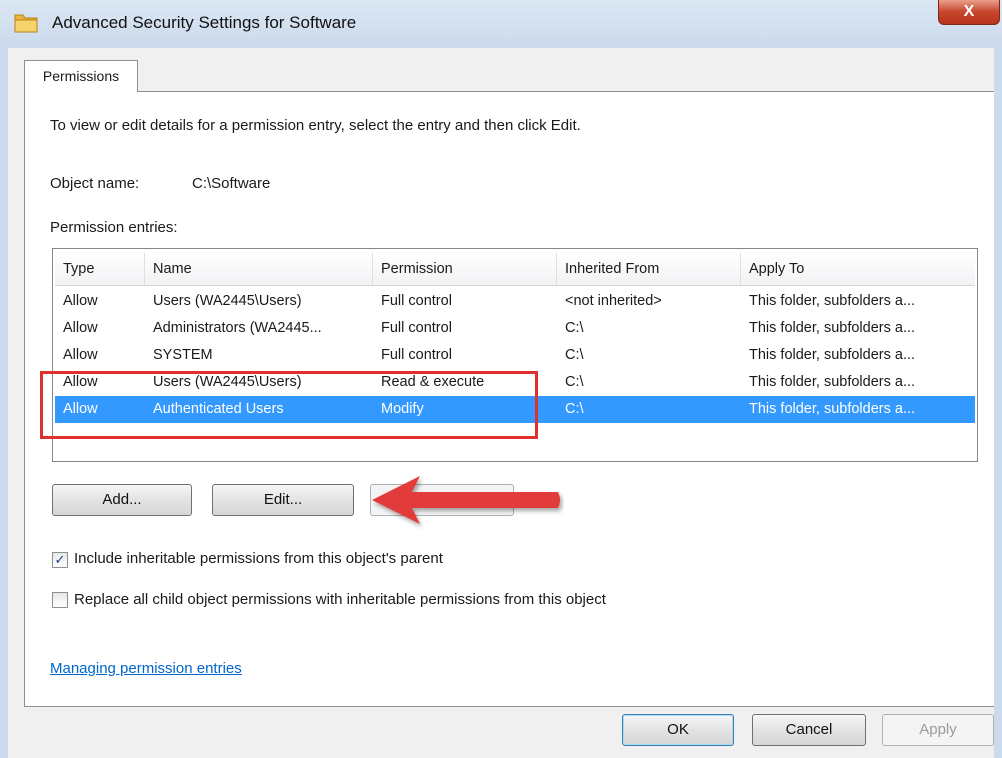  I want to click on column-inherited-from: Inherited From, so click(649, 269).